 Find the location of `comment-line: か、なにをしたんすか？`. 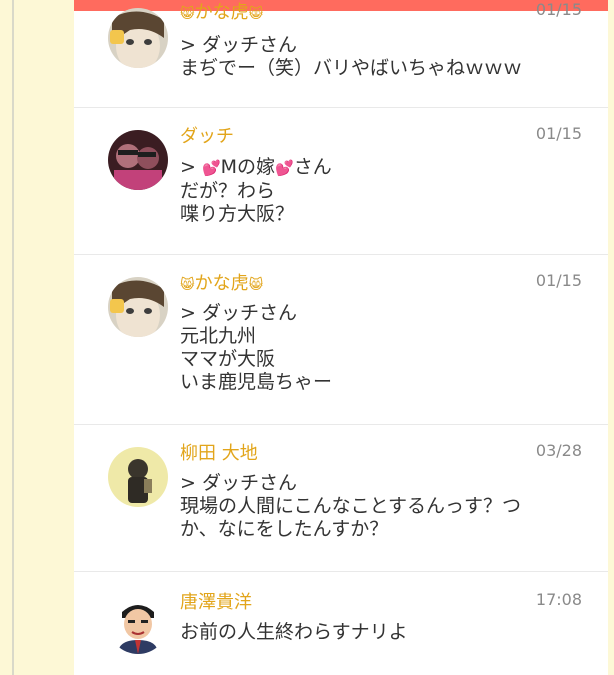

comment-line: か、なにをしたんすか？ is located at coordinates (284, 529).